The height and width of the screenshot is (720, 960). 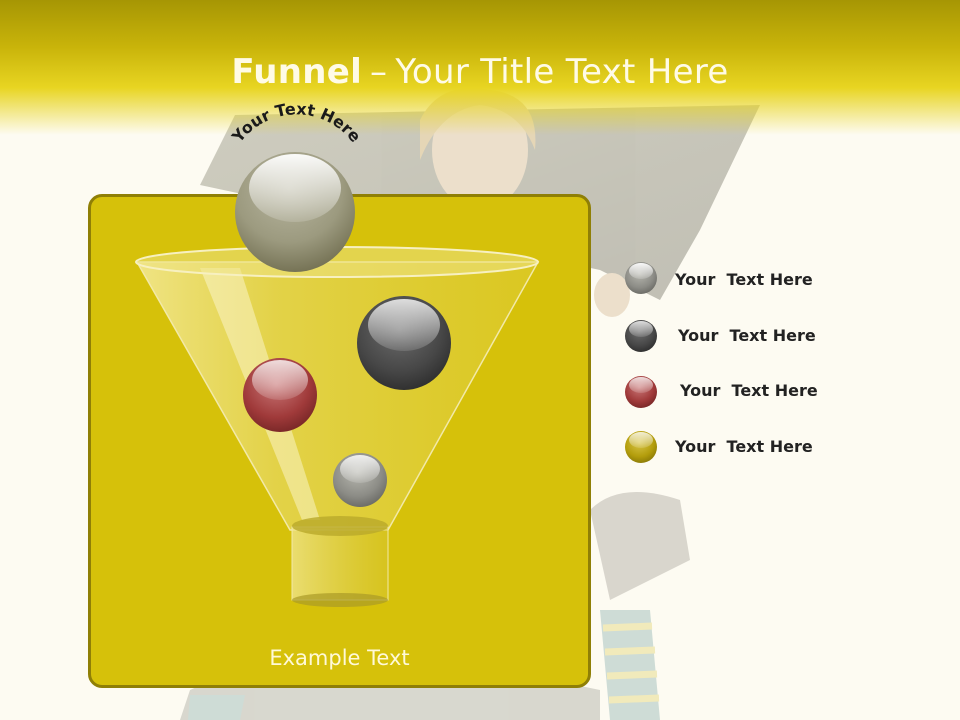 What do you see at coordinates (340, 526) in the screenshot?
I see `cup-top` at bounding box center [340, 526].